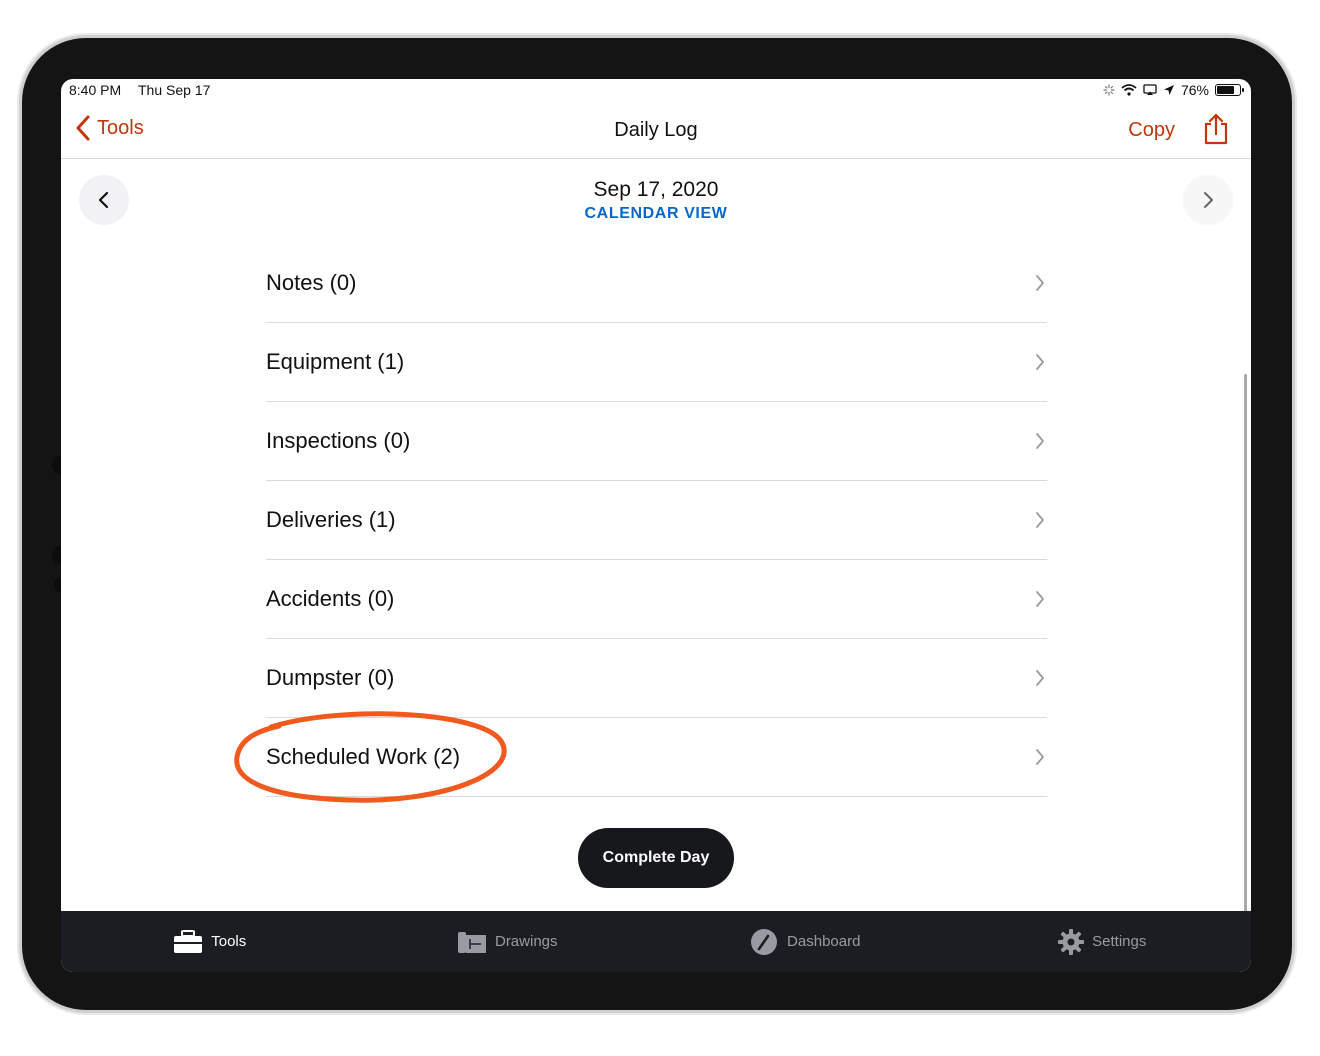 The width and height of the screenshot is (1320, 1056). I want to click on tab-tools: Tools, so click(210, 941).